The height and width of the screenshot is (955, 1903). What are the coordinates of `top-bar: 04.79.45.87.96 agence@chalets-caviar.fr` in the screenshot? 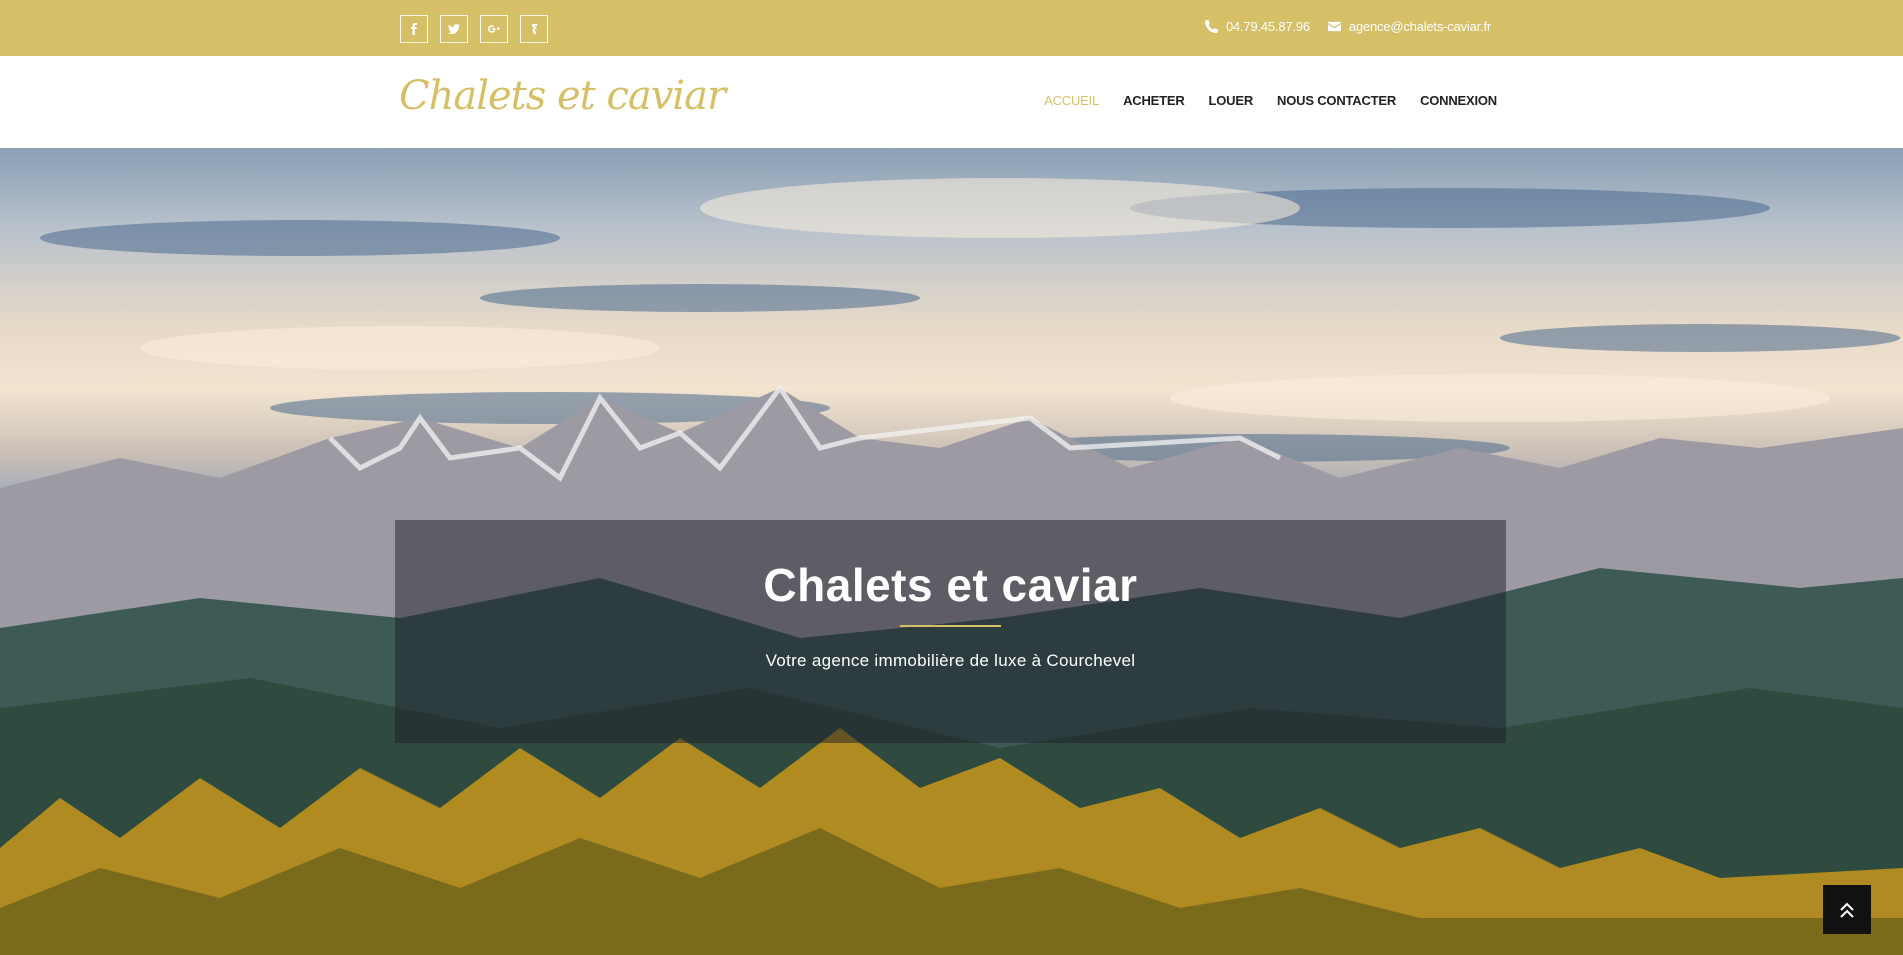 It's located at (951, 28).